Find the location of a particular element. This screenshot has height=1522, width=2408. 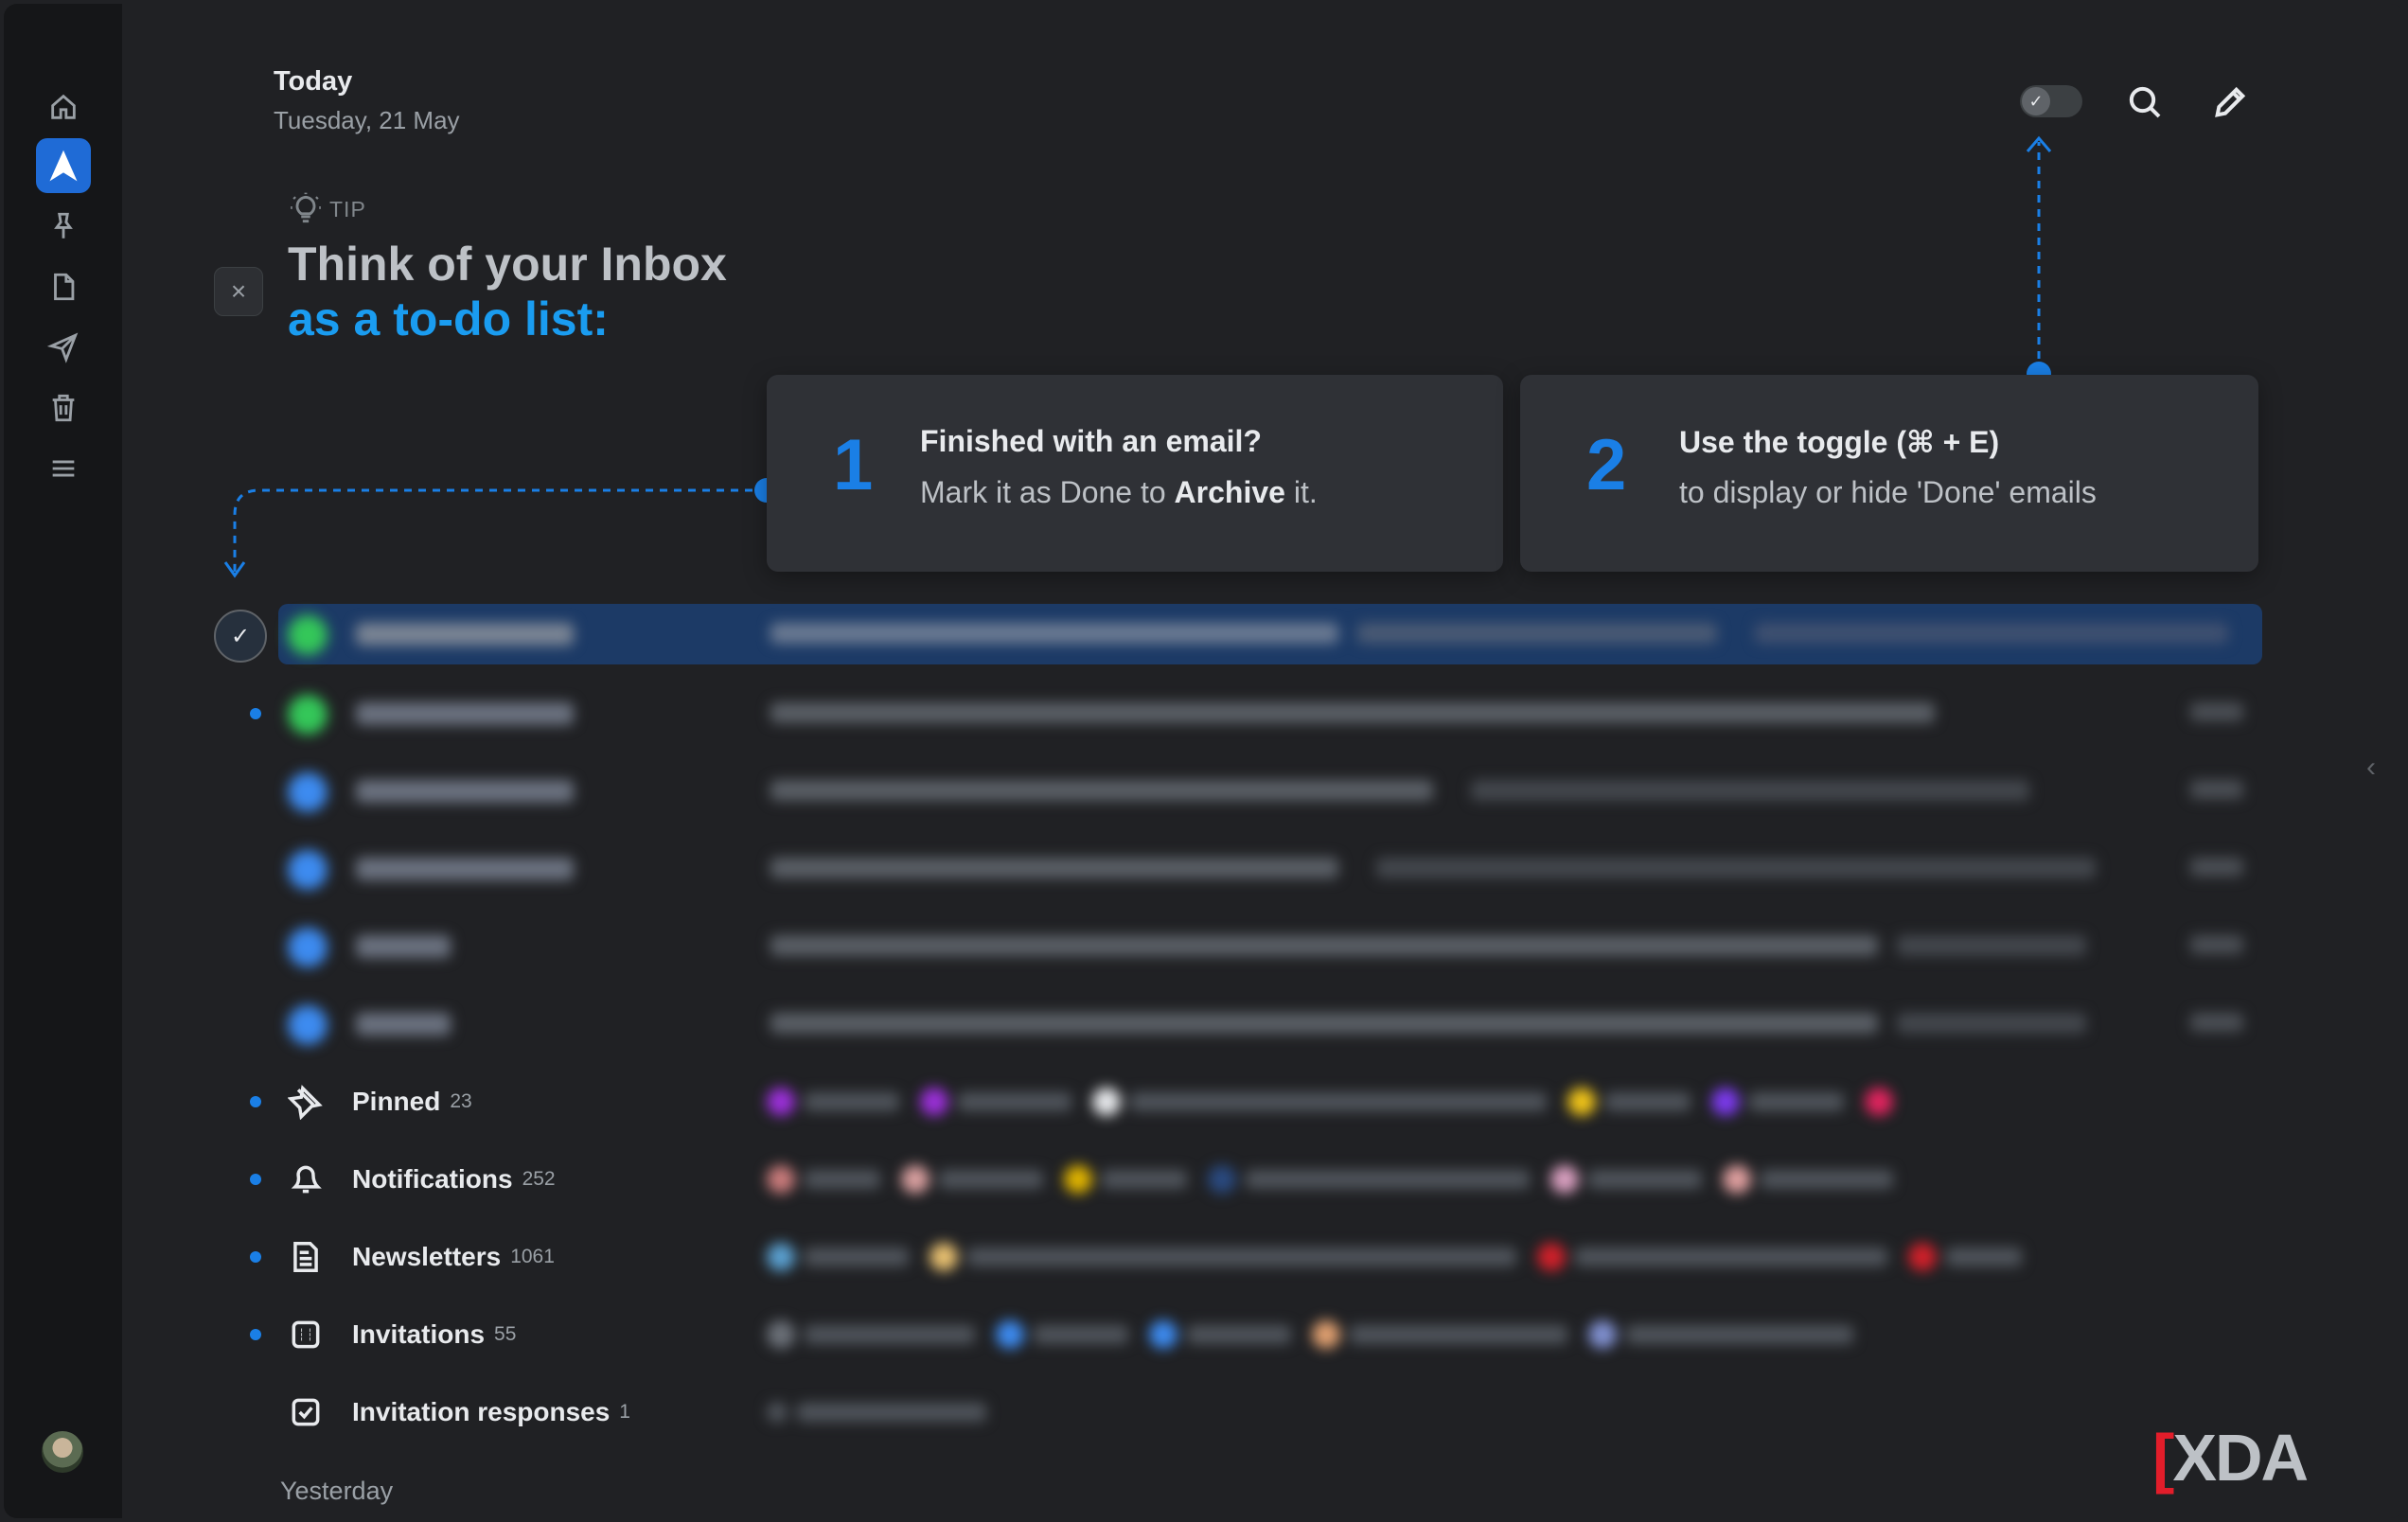

tip-headline-highlight: as a to-do list: is located at coordinates (449, 319).